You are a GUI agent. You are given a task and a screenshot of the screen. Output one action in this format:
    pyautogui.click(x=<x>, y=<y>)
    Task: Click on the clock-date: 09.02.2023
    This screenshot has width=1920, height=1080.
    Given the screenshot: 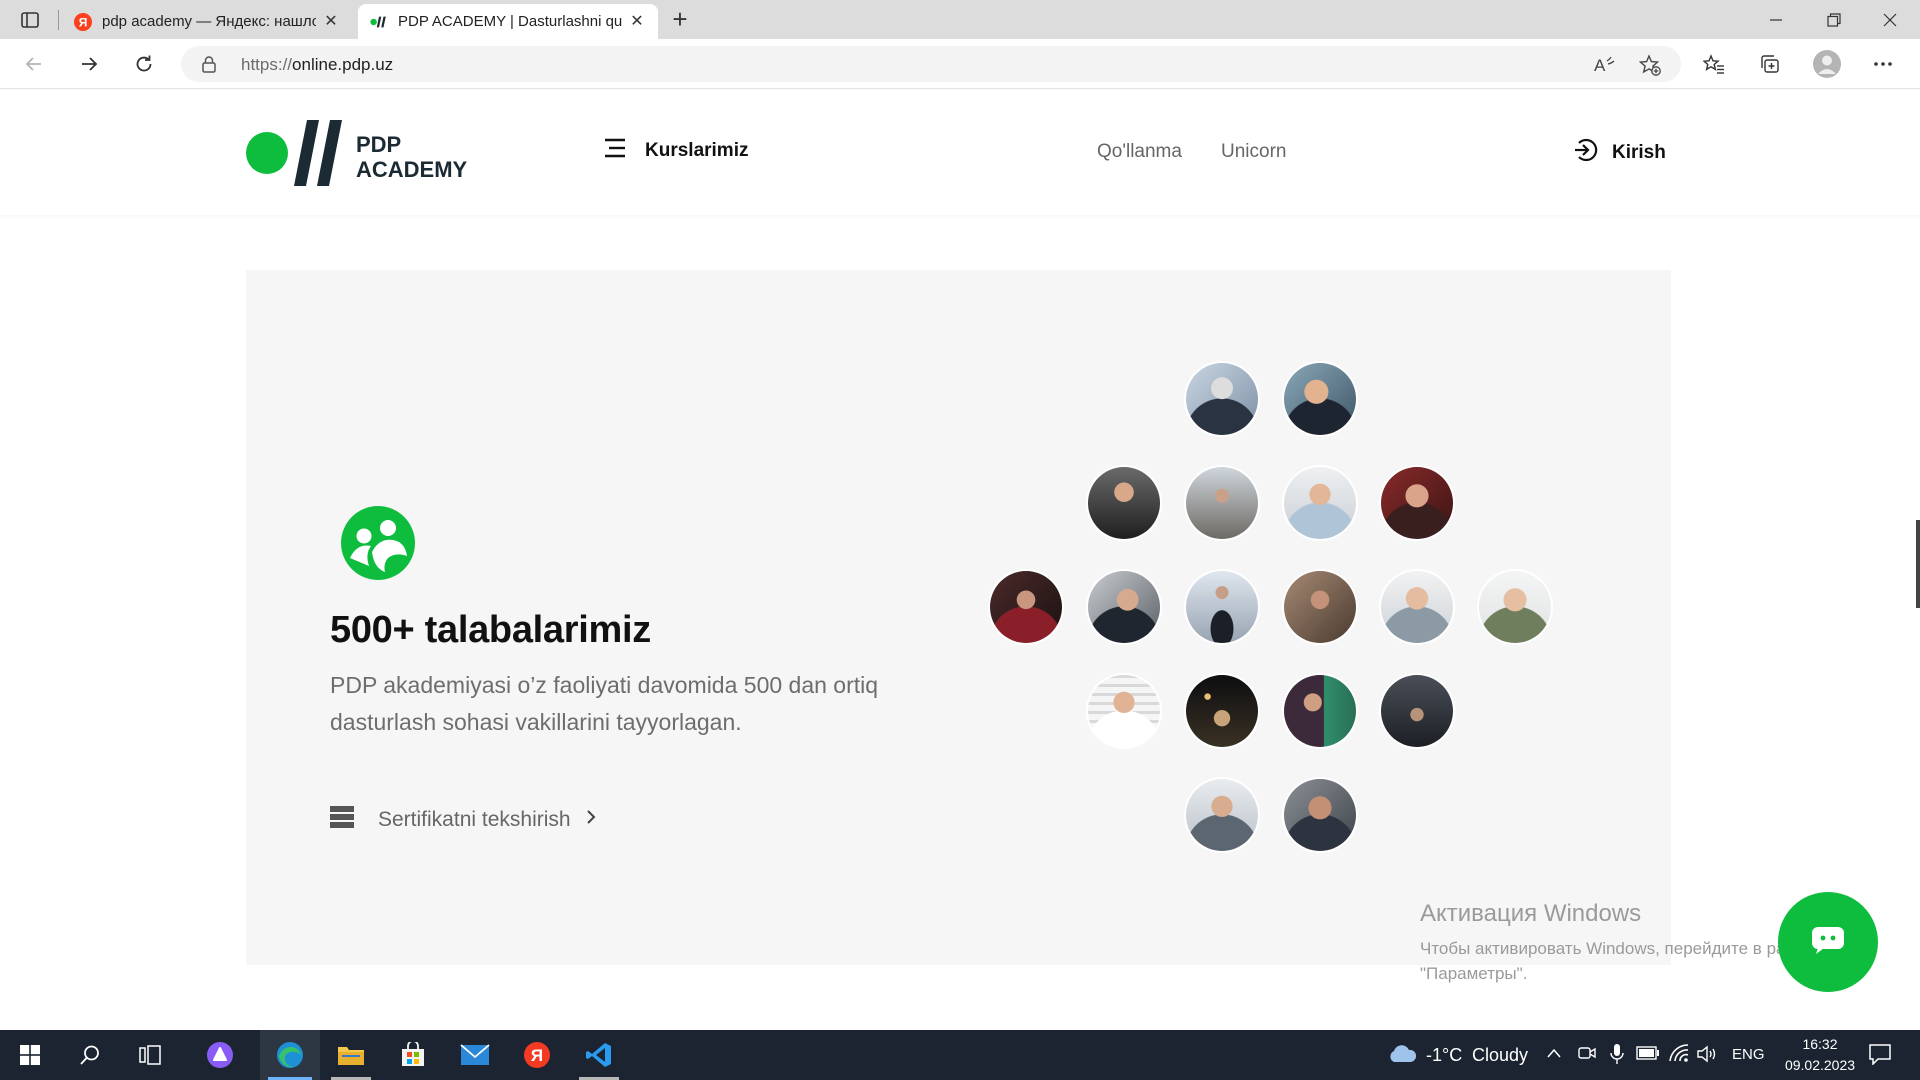 What is the action you would take?
    pyautogui.click(x=1820, y=1065)
    